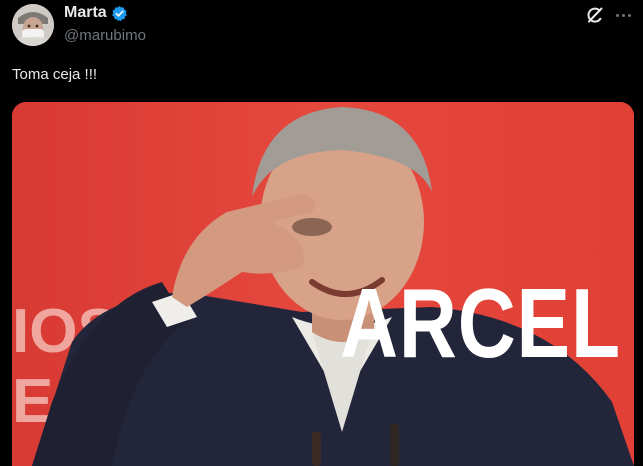 The width and height of the screenshot is (643, 466). I want to click on author-handle: @marubimo, so click(105, 35).